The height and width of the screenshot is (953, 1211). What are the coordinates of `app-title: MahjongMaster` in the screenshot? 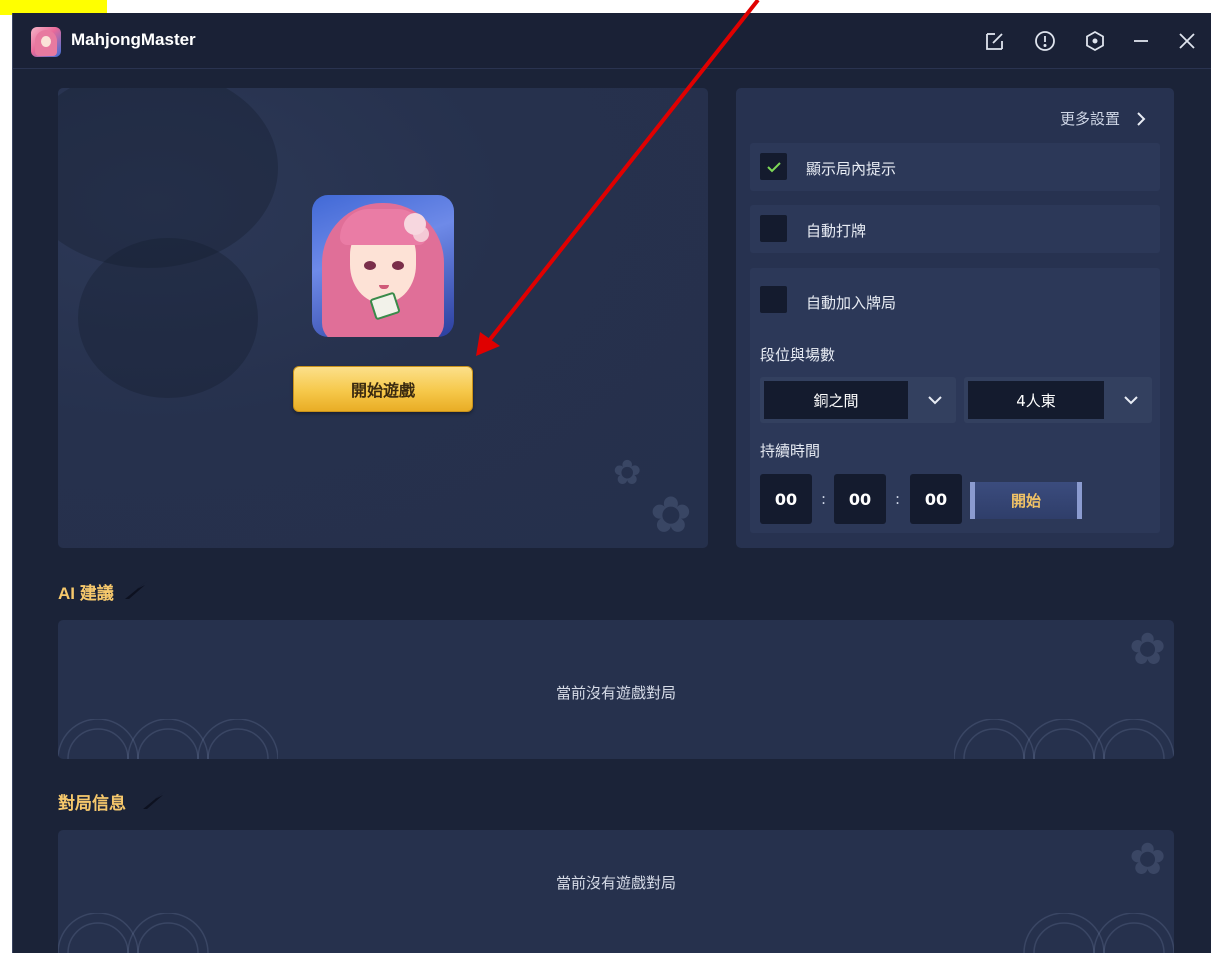 It's located at (133, 39).